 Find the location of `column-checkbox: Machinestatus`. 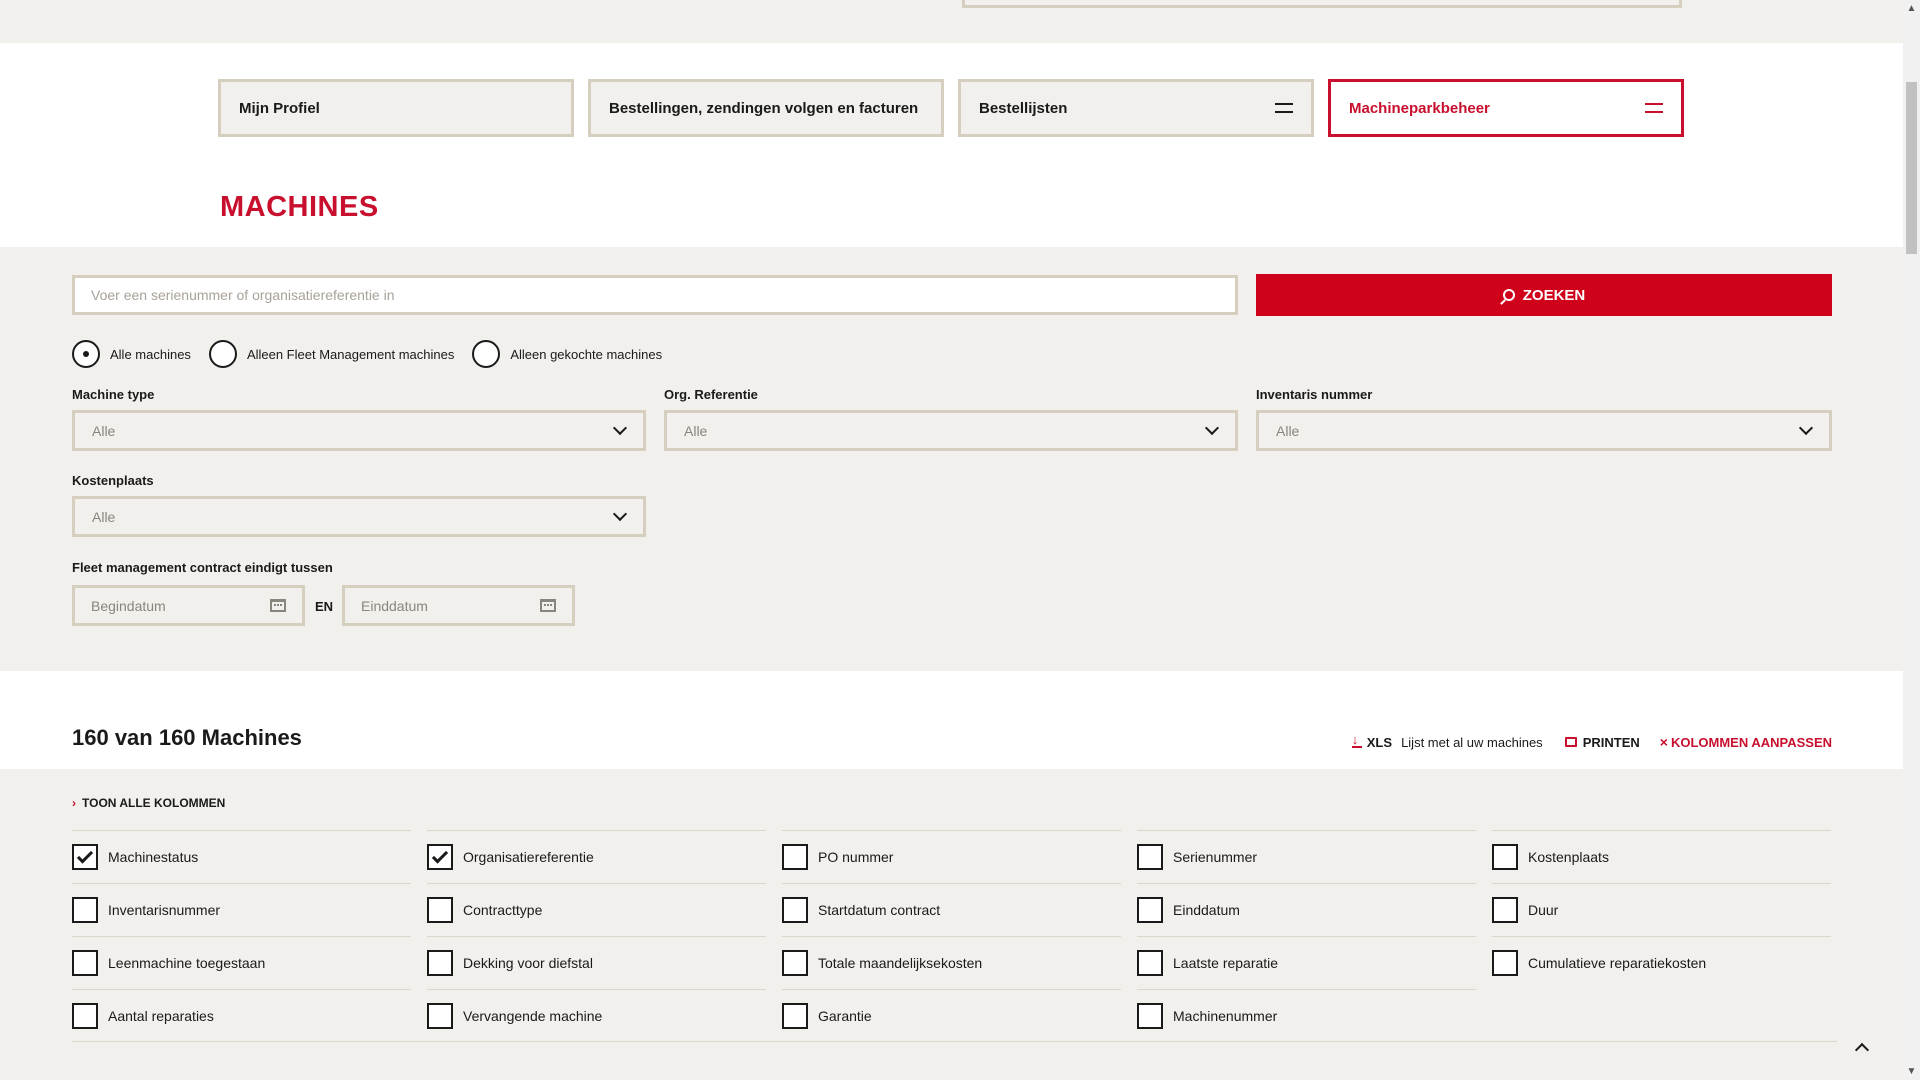

column-checkbox: Machinestatus is located at coordinates (241, 856).